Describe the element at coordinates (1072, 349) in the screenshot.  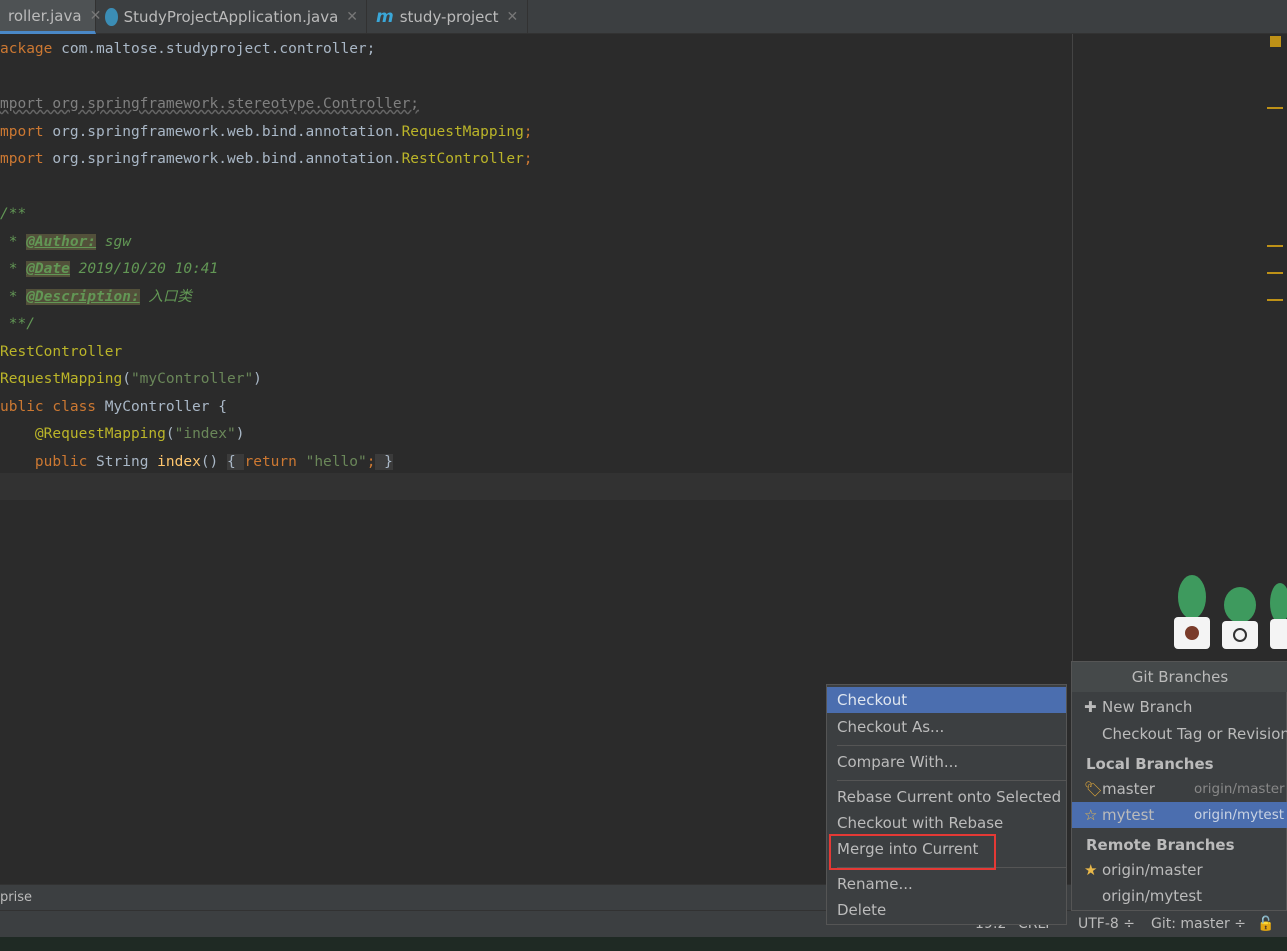
I see `right-margin-guide` at that location.